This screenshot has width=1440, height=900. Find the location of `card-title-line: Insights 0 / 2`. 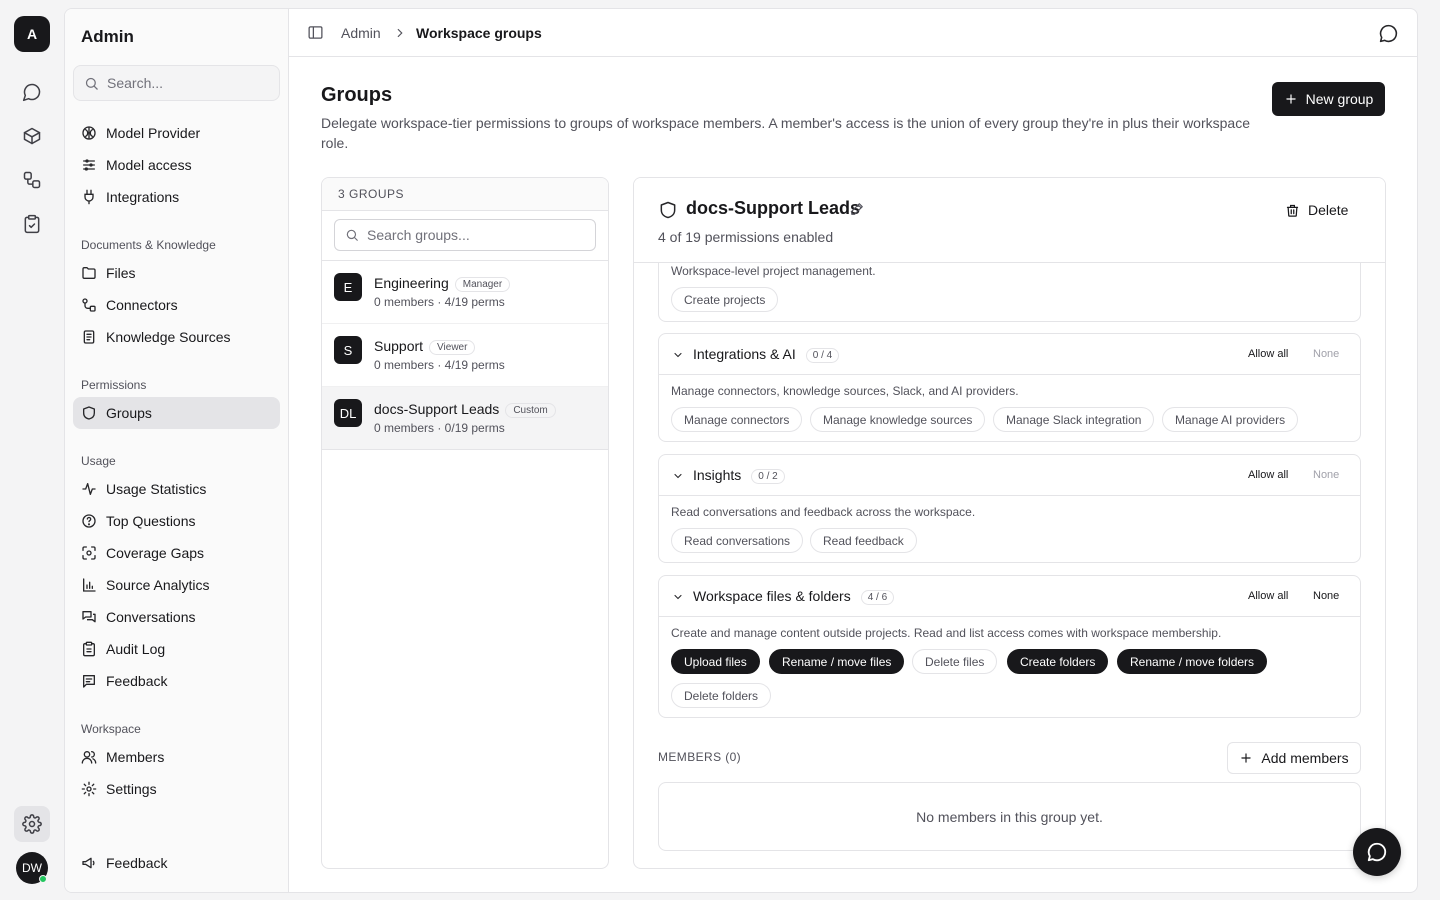

card-title-line: Insights 0 / 2 is located at coordinates (739, 475).